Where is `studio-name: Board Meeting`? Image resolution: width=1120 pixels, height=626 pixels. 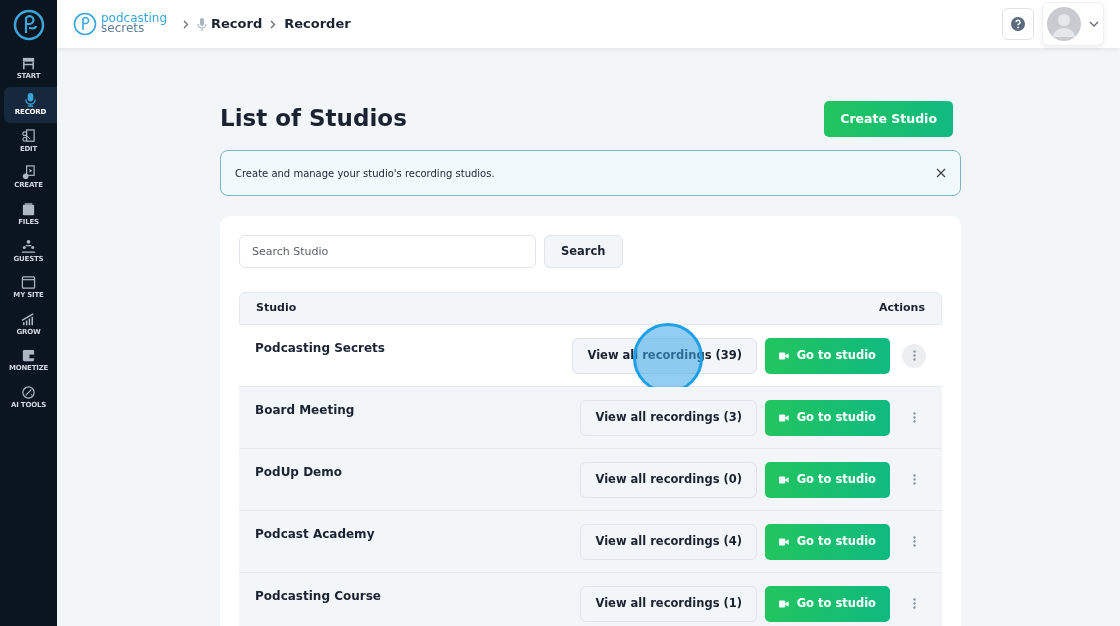 studio-name: Board Meeting is located at coordinates (305, 410).